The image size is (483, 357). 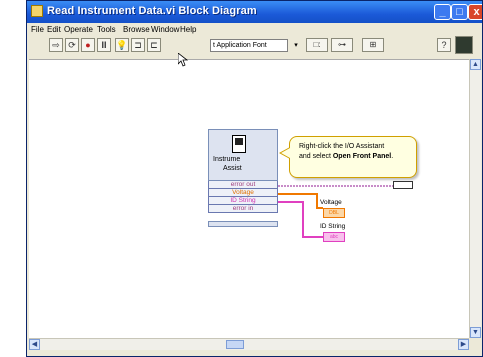 I want to click on callout-suffix: ., so click(x=392, y=156).